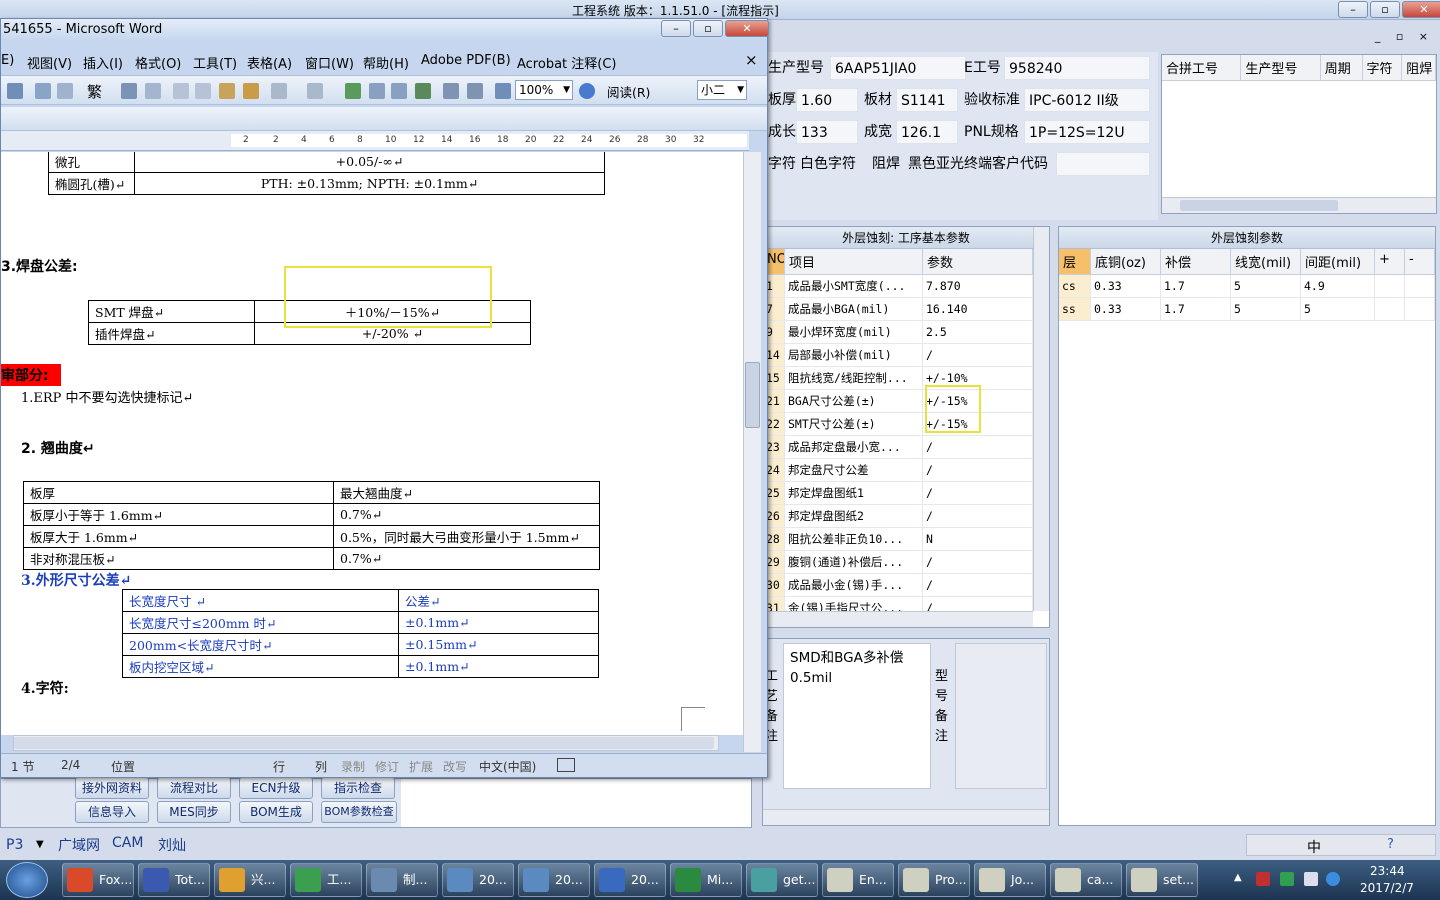 The width and height of the screenshot is (1440, 900). Describe the element at coordinates (906, 447) in the screenshot. I see `table-row: 23 成品邦定盘最小宽... /` at that location.